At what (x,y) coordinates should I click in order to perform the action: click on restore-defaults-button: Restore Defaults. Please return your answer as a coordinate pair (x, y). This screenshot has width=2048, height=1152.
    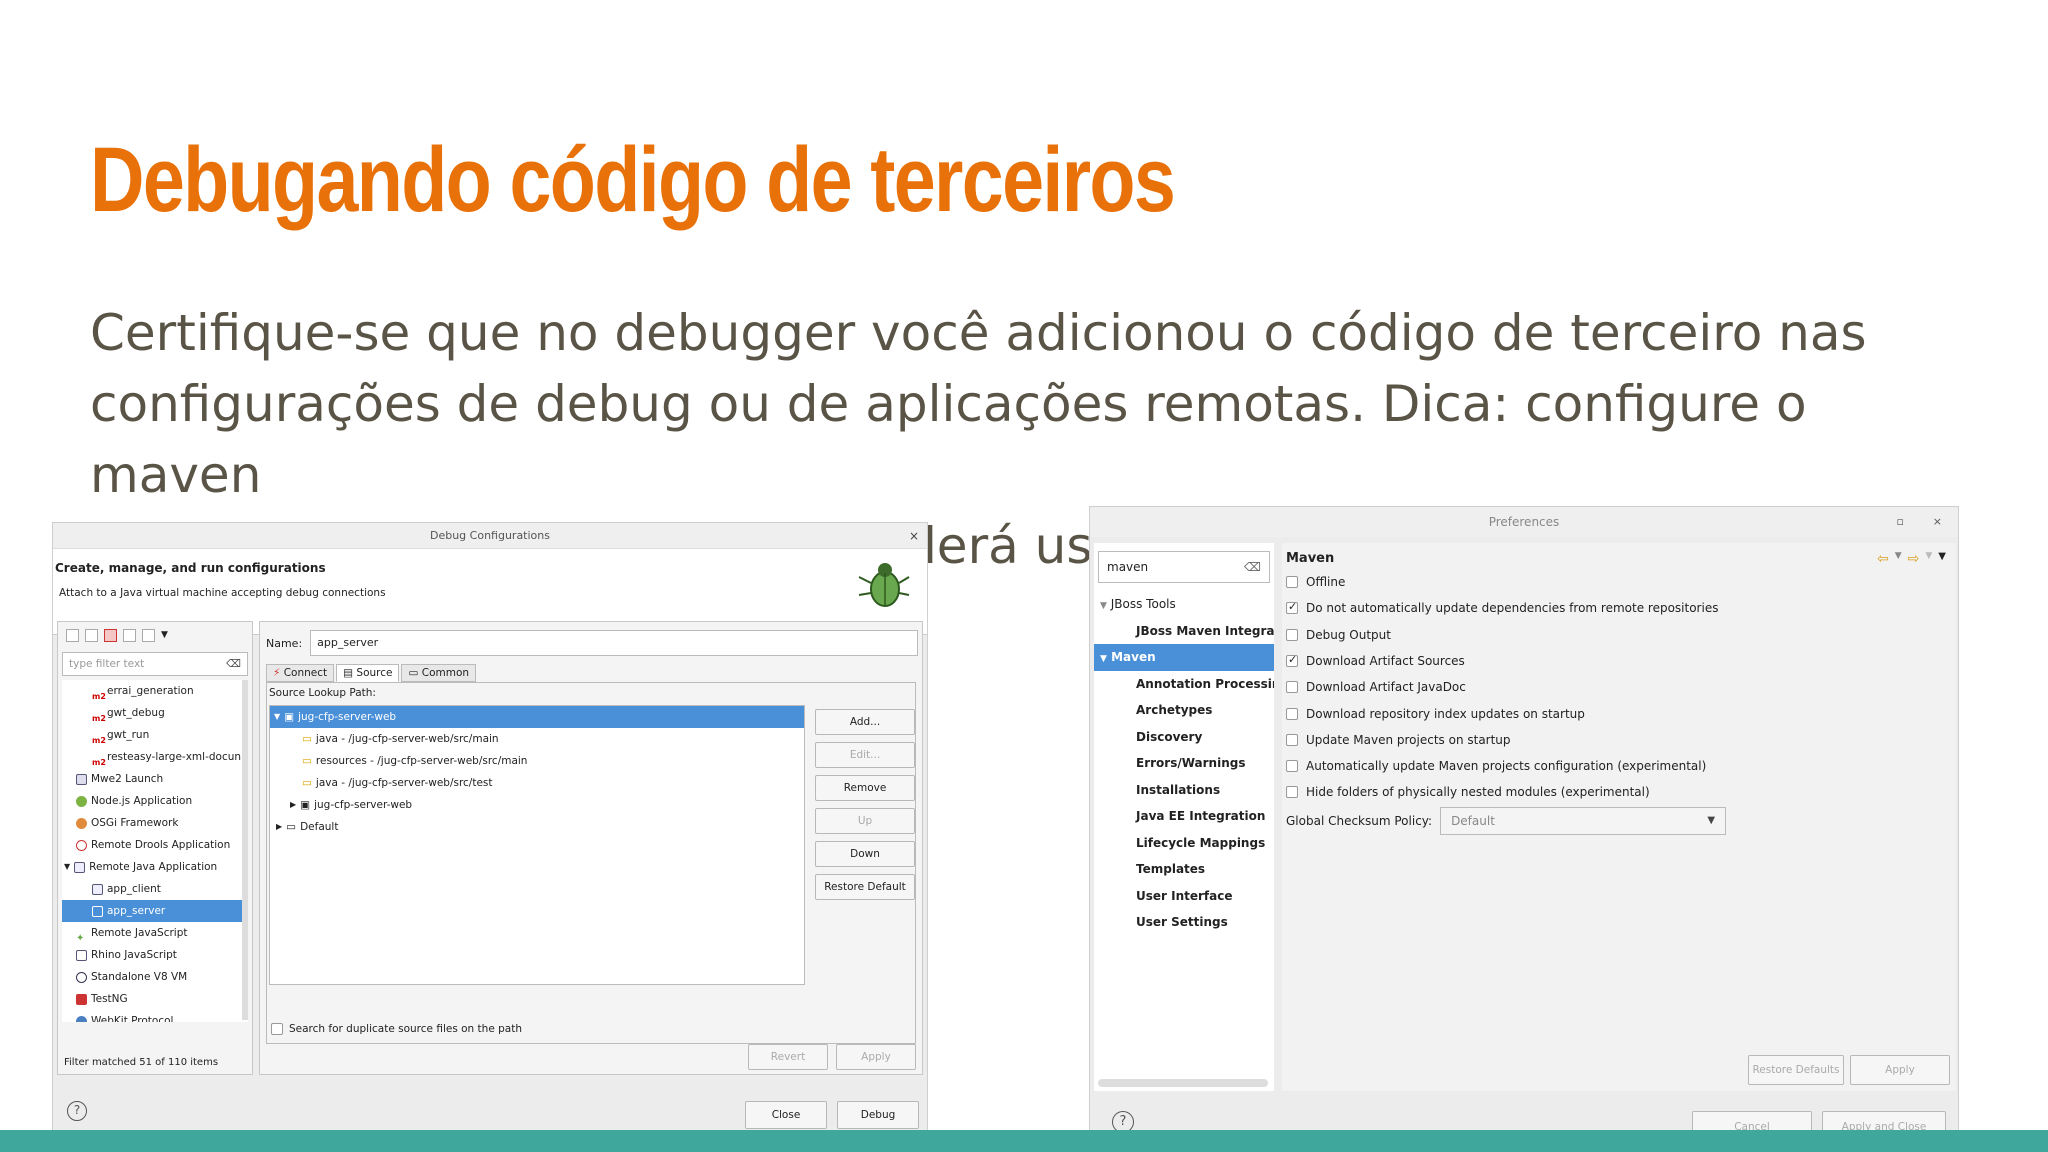
    Looking at the image, I should click on (1796, 1070).